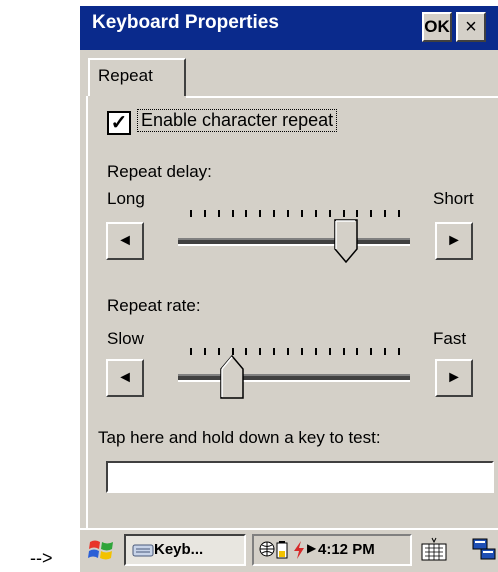 The image size is (498, 572). I want to click on ok-button: OK, so click(437, 27).